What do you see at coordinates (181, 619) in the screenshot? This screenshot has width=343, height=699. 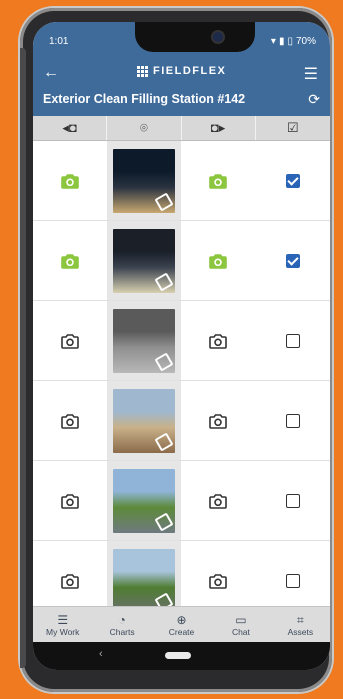 I see `plus-circle-icon: ⊕` at bounding box center [181, 619].